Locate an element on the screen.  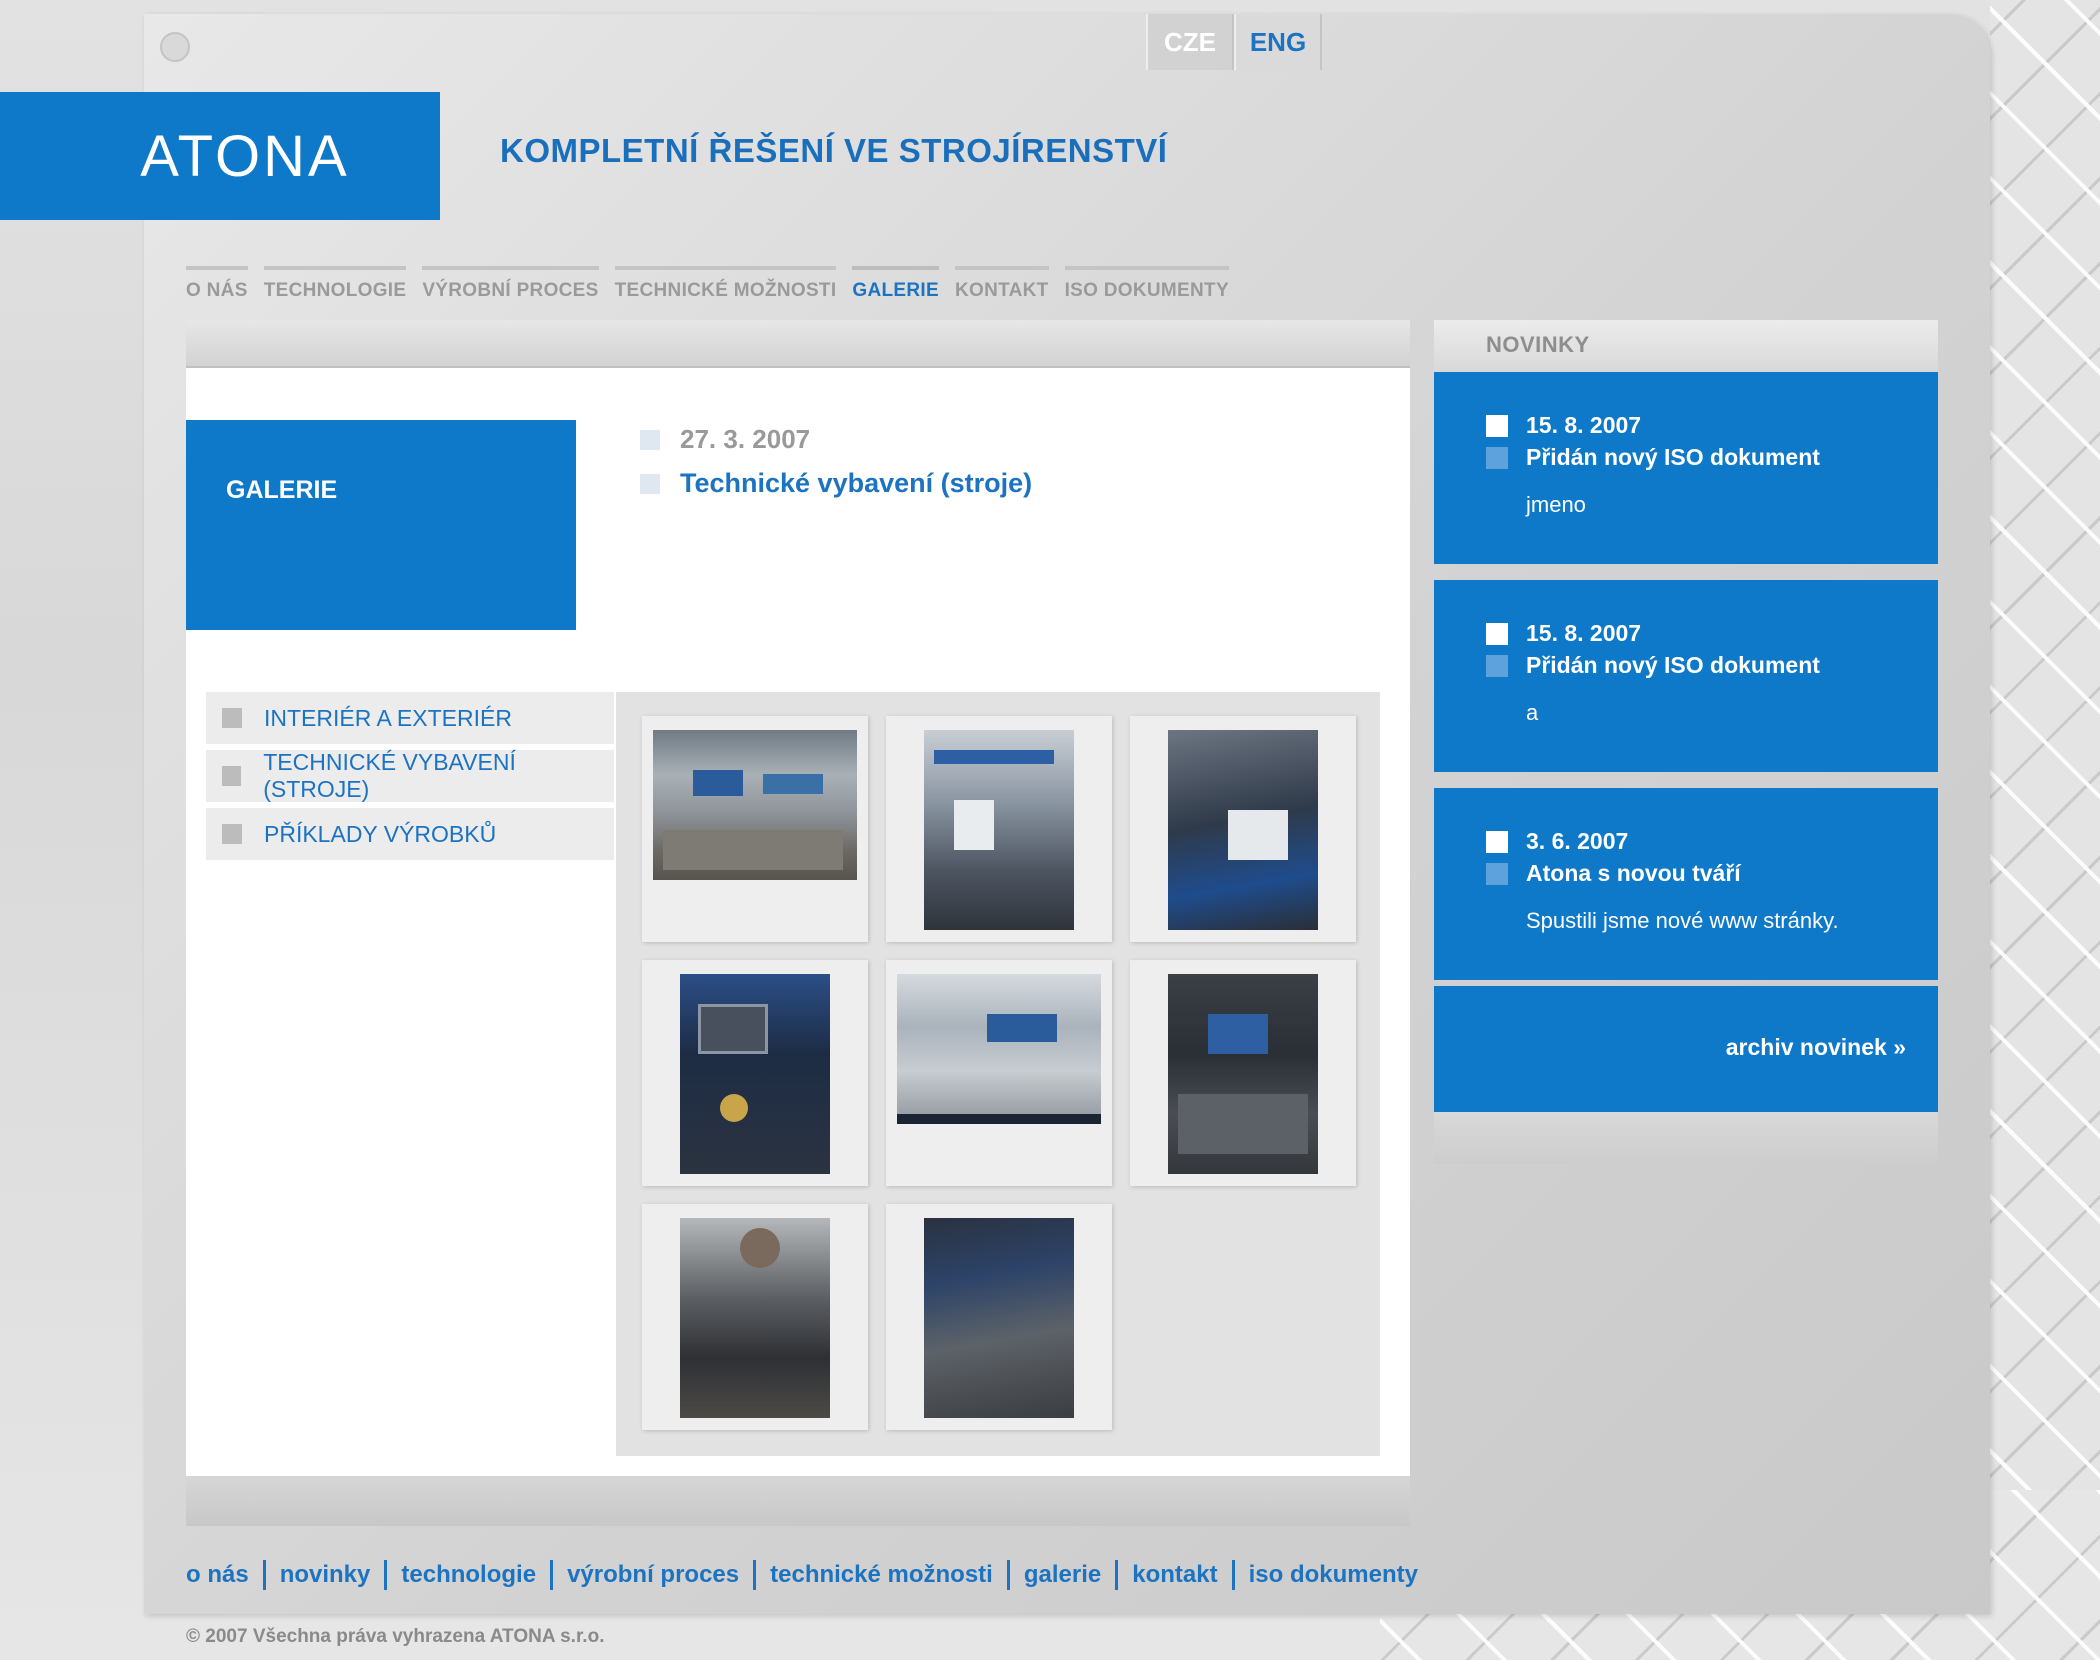
article-title: Technické vybavení (stroje) is located at coordinates (856, 483).